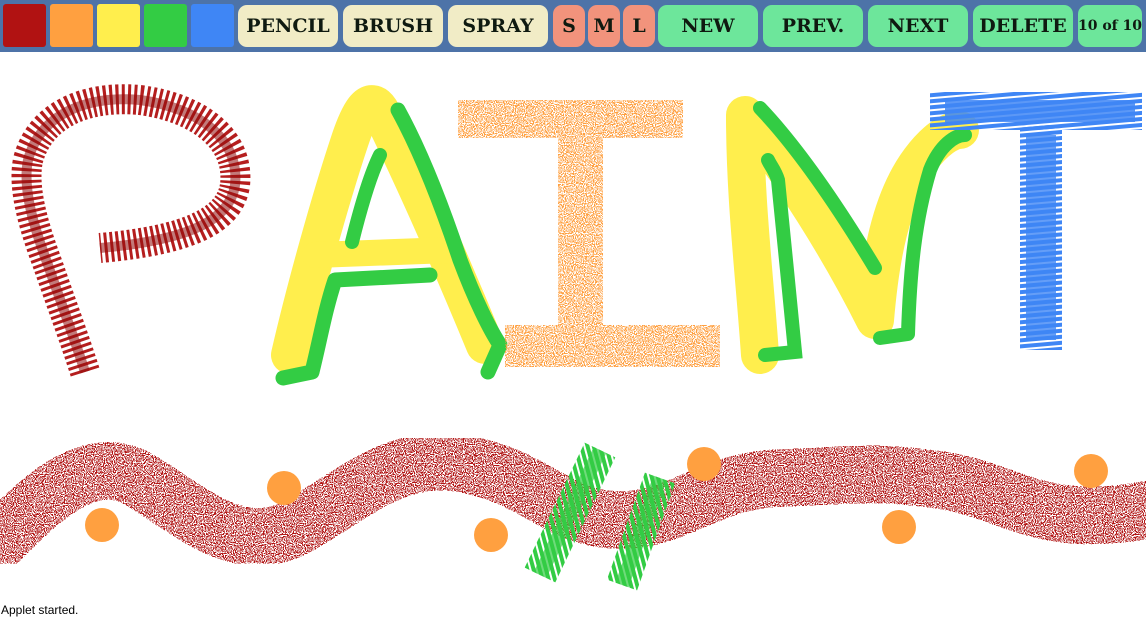 Image resolution: width=1146 pixels, height=622 pixels. I want to click on color-swatch-yellow, so click(118, 25).